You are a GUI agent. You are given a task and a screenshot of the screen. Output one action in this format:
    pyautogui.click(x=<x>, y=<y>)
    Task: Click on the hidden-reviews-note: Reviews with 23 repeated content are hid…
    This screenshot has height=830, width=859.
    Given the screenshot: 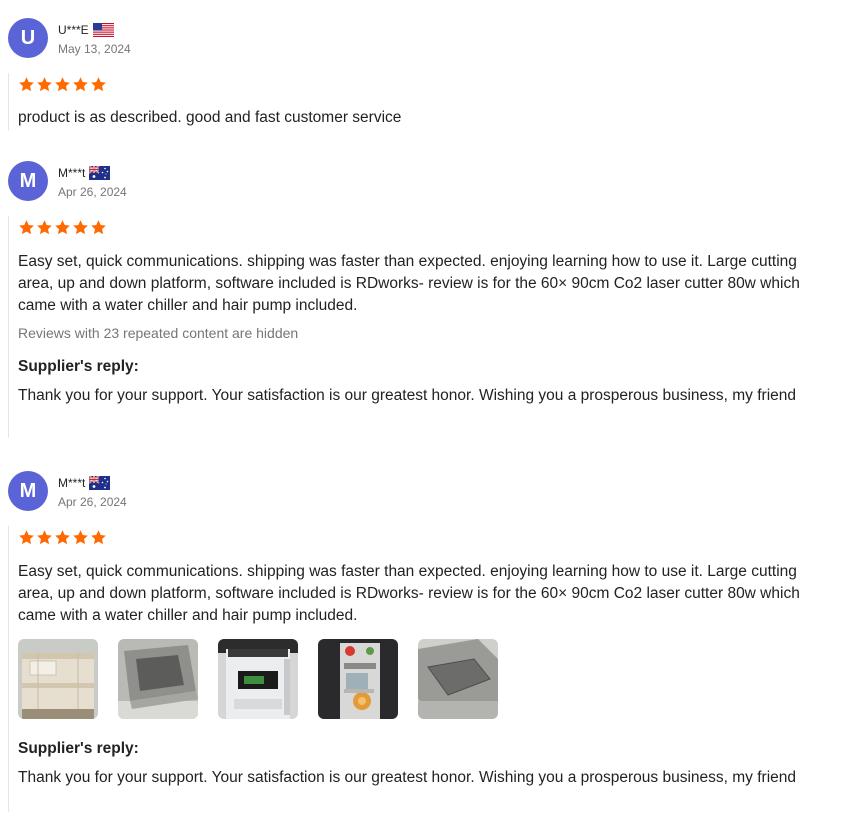 What is the action you would take?
    pyautogui.click(x=158, y=333)
    